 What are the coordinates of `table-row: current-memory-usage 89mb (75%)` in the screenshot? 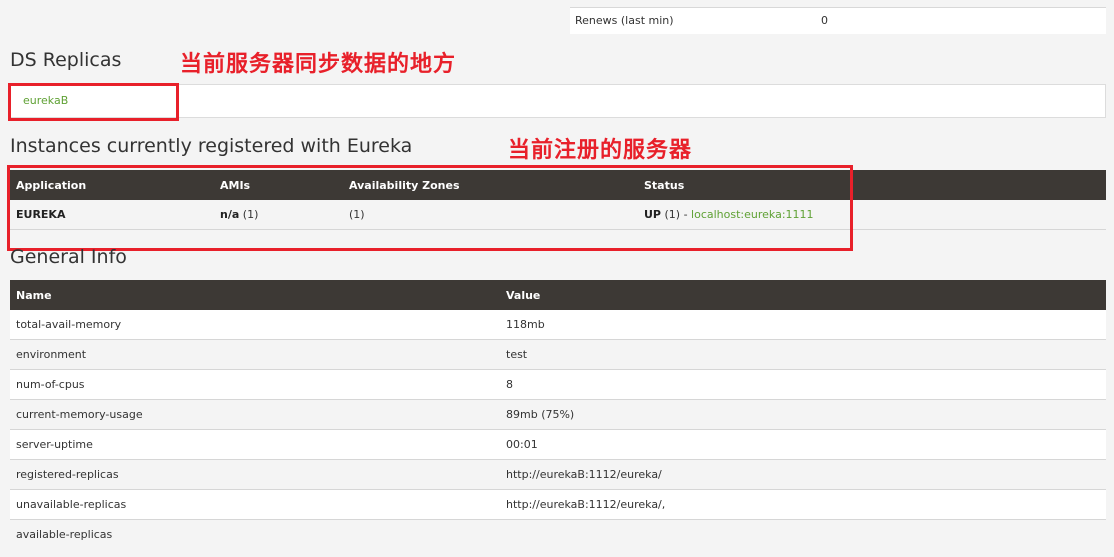 It's located at (558, 414).